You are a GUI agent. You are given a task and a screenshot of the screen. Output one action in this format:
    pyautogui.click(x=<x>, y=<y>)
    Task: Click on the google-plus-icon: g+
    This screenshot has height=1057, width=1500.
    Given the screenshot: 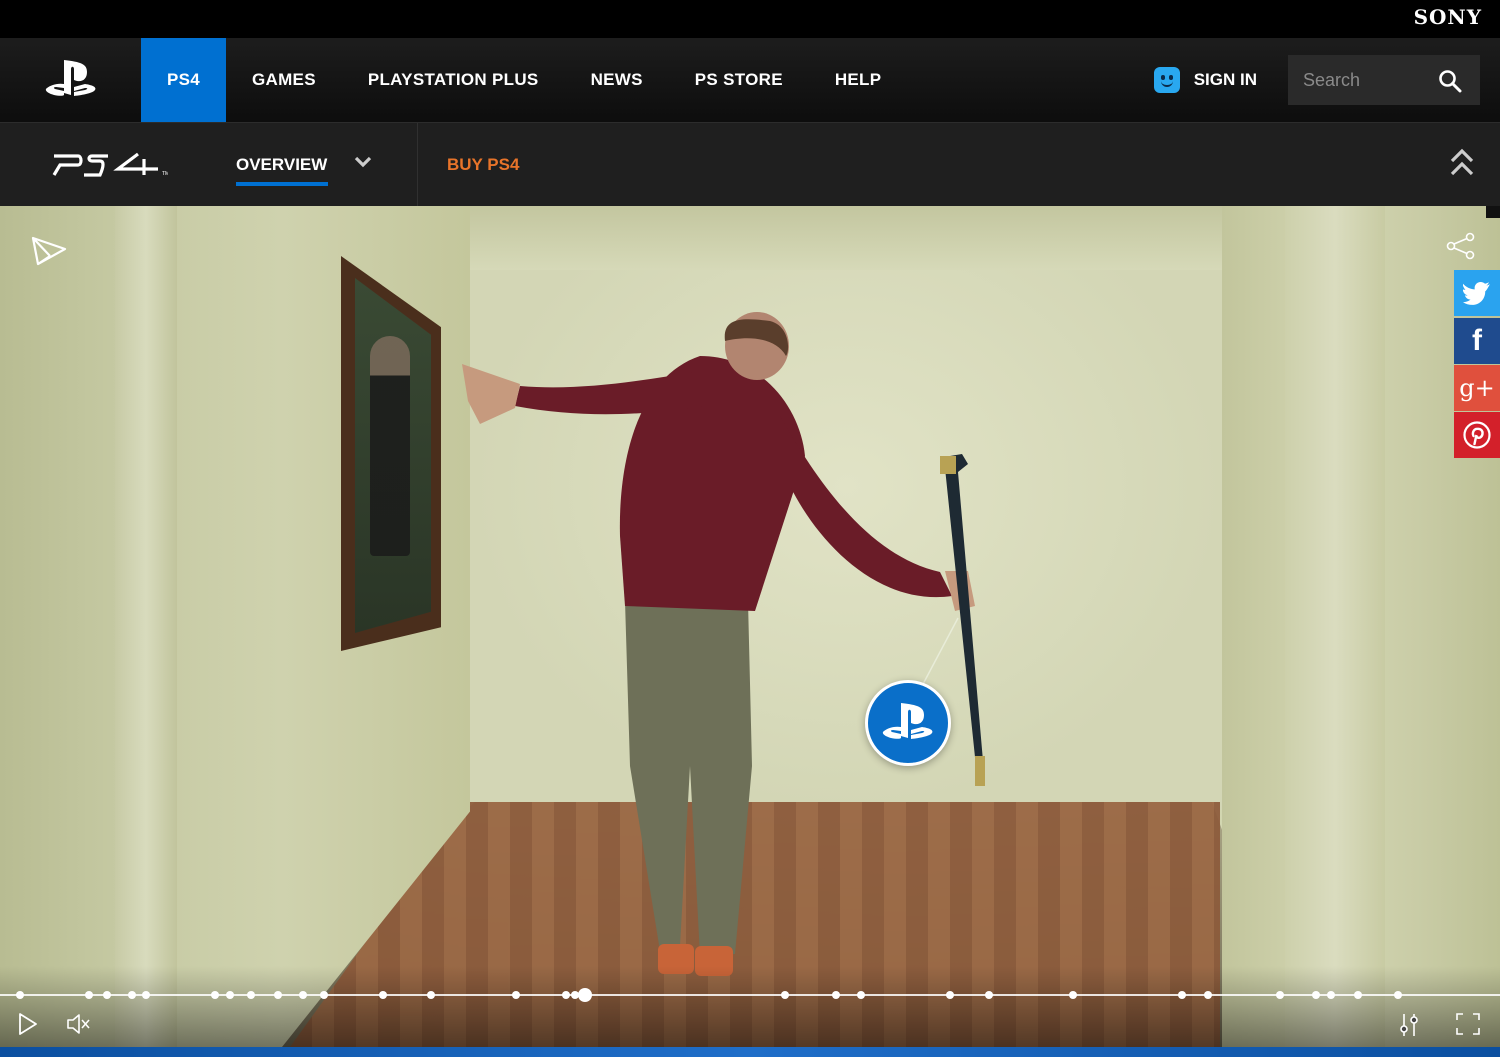 What is the action you would take?
    pyautogui.click(x=1477, y=388)
    